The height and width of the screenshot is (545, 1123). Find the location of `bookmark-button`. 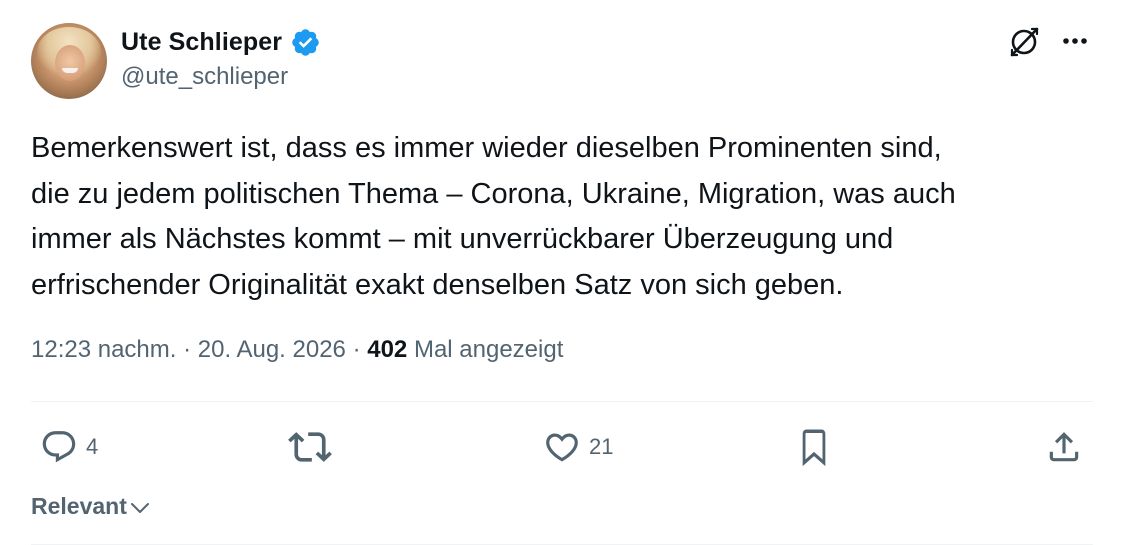

bookmark-button is located at coordinates (814, 447).